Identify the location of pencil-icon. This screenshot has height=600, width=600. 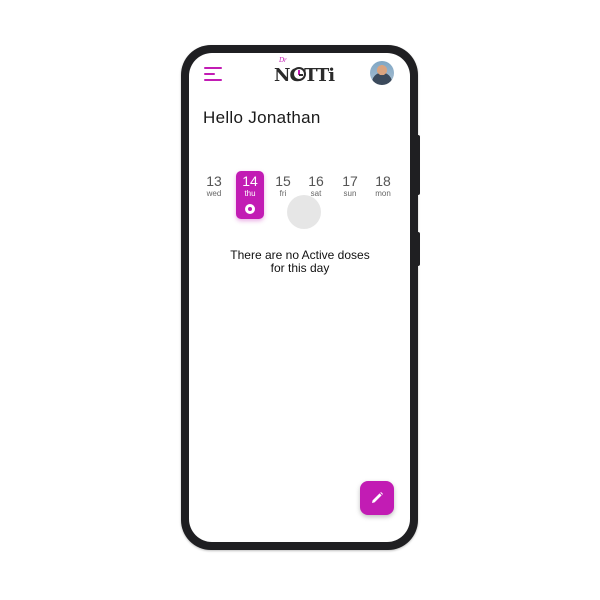
(377, 497).